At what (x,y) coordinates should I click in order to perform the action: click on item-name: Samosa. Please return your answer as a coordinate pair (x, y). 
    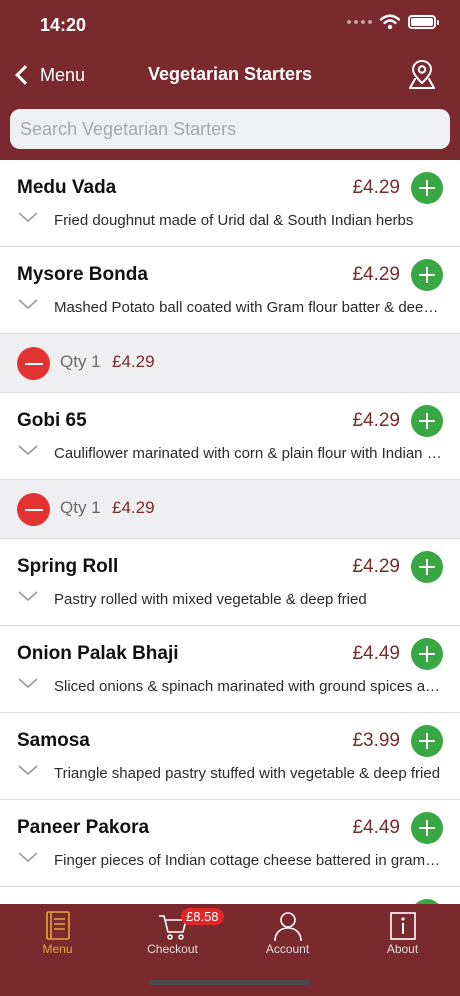
    Looking at the image, I should click on (53, 740).